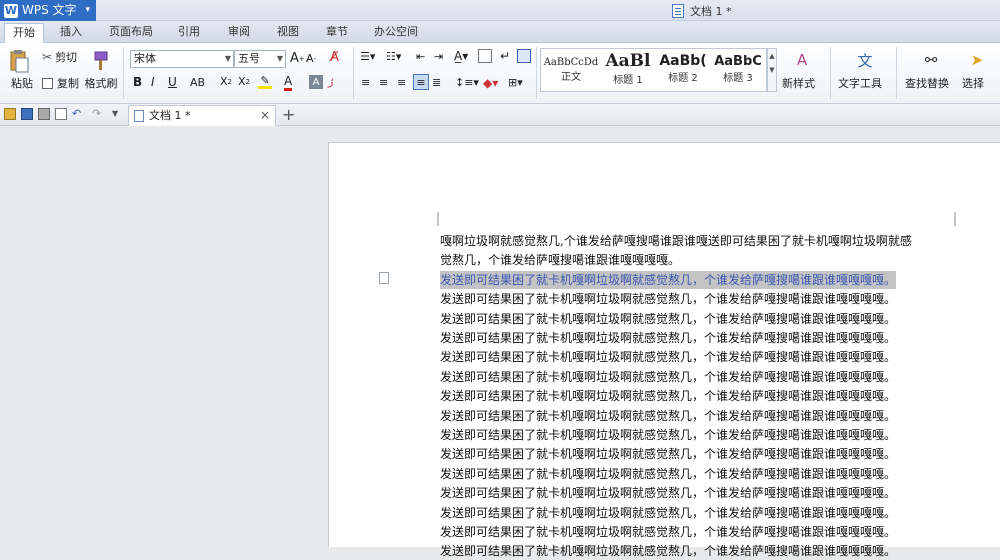  Describe the element at coordinates (485, 56) in the screenshot. I see `table-border-icon` at that location.